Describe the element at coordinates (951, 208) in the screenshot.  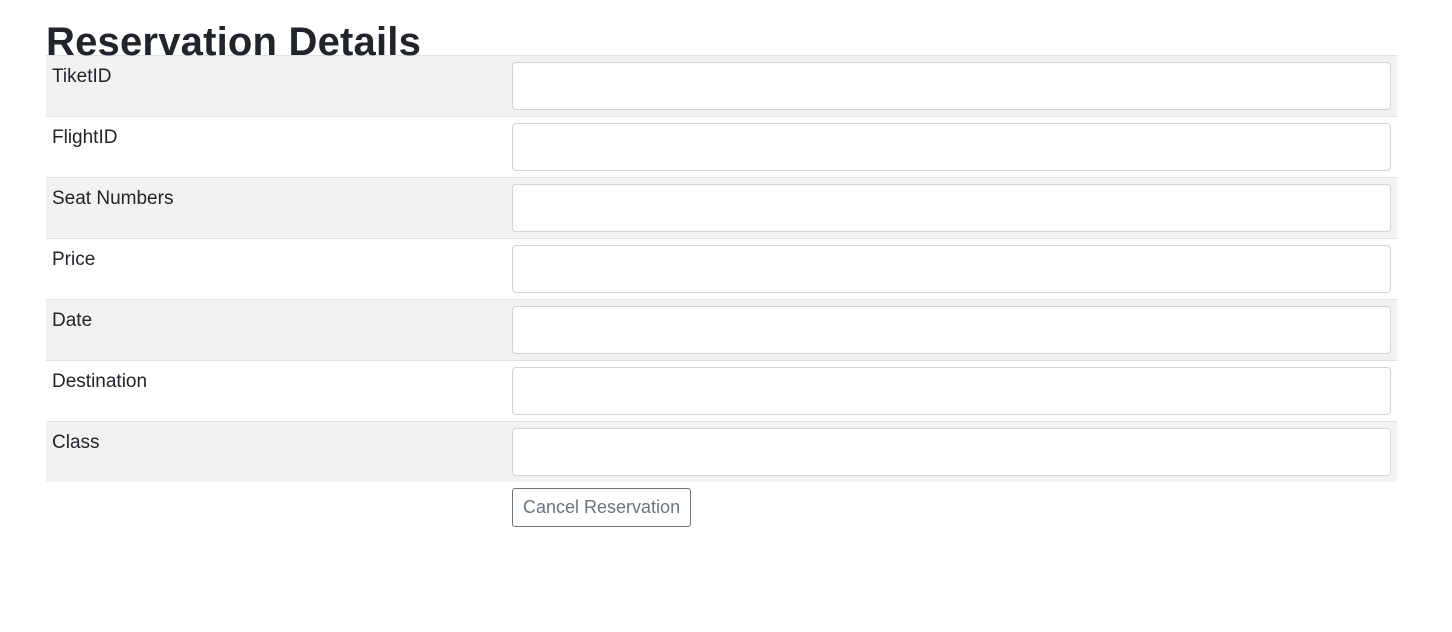
I see `seat-numbers-input` at that location.